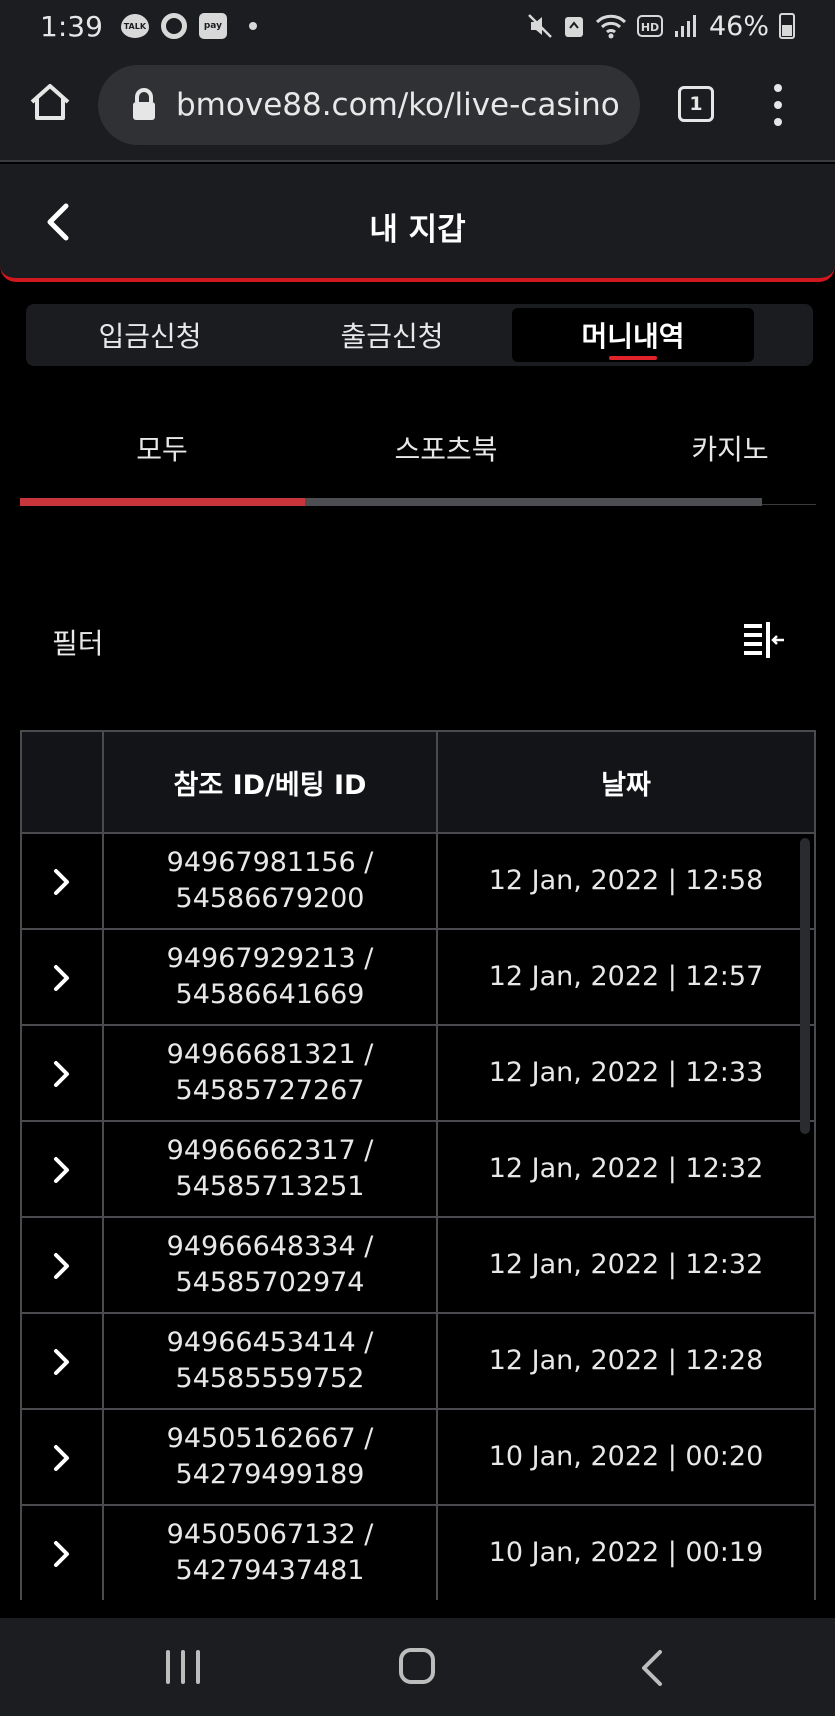 Image resolution: width=835 pixels, height=1716 pixels. I want to click on bet-id: 54585727267, so click(270, 1090).